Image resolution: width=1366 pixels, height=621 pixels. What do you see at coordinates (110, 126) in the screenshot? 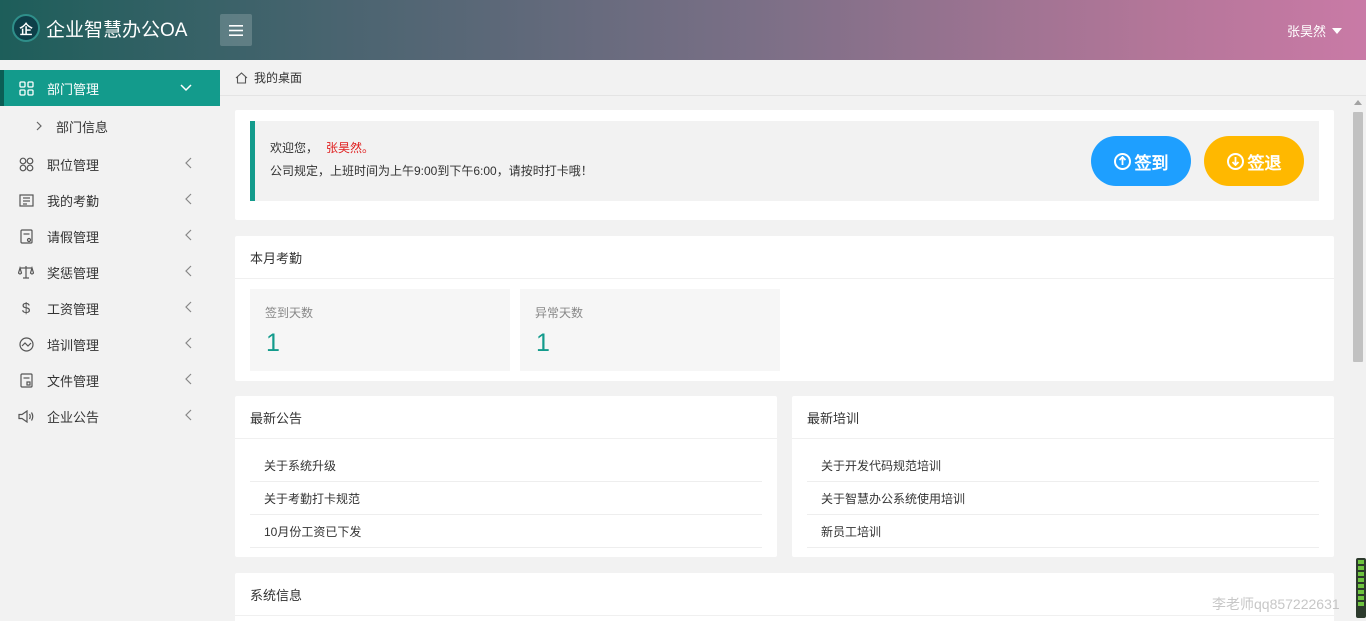
I see `sidebar-subitem-department-info: 部门信息` at bounding box center [110, 126].